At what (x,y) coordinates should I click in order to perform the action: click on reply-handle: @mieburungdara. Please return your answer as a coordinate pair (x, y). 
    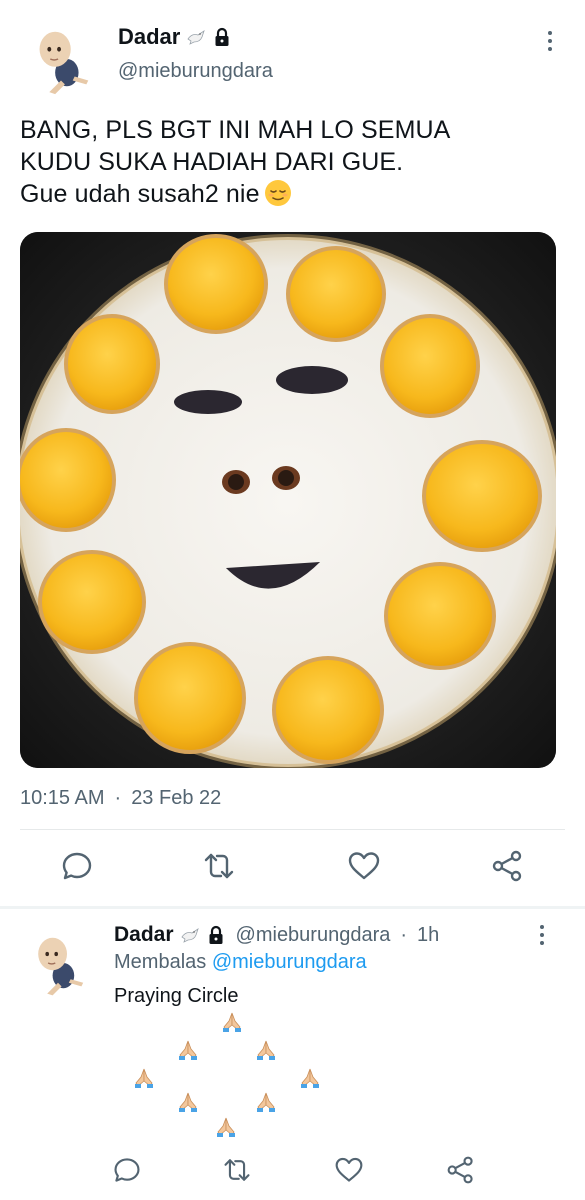
    Looking at the image, I should click on (313, 935).